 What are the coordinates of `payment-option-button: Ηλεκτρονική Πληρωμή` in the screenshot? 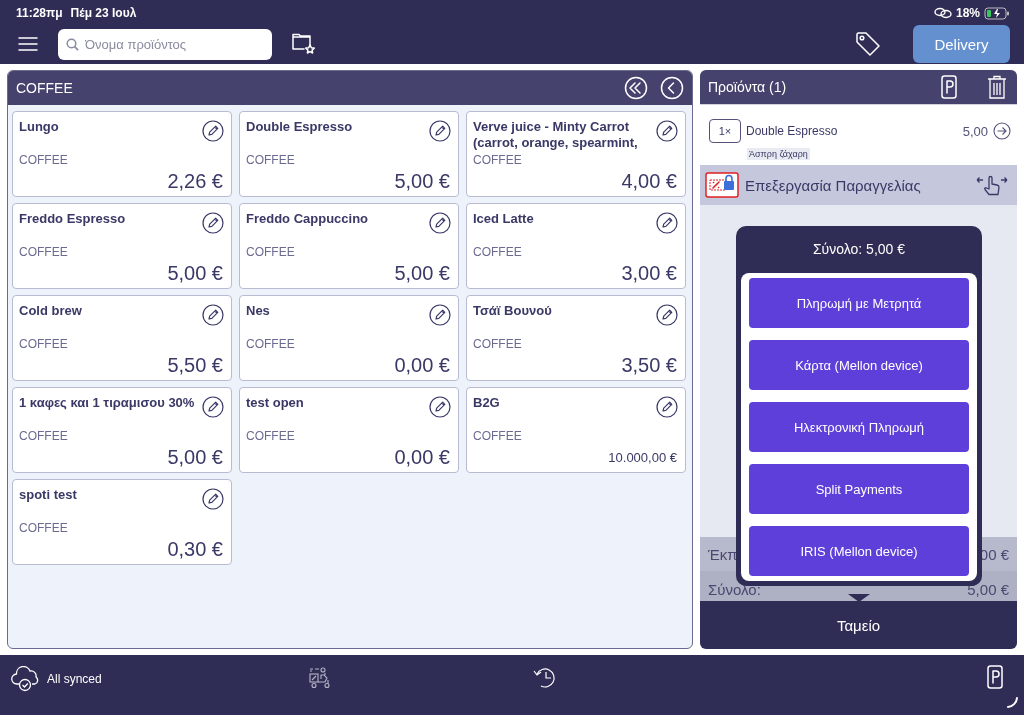 It's located at (859, 427).